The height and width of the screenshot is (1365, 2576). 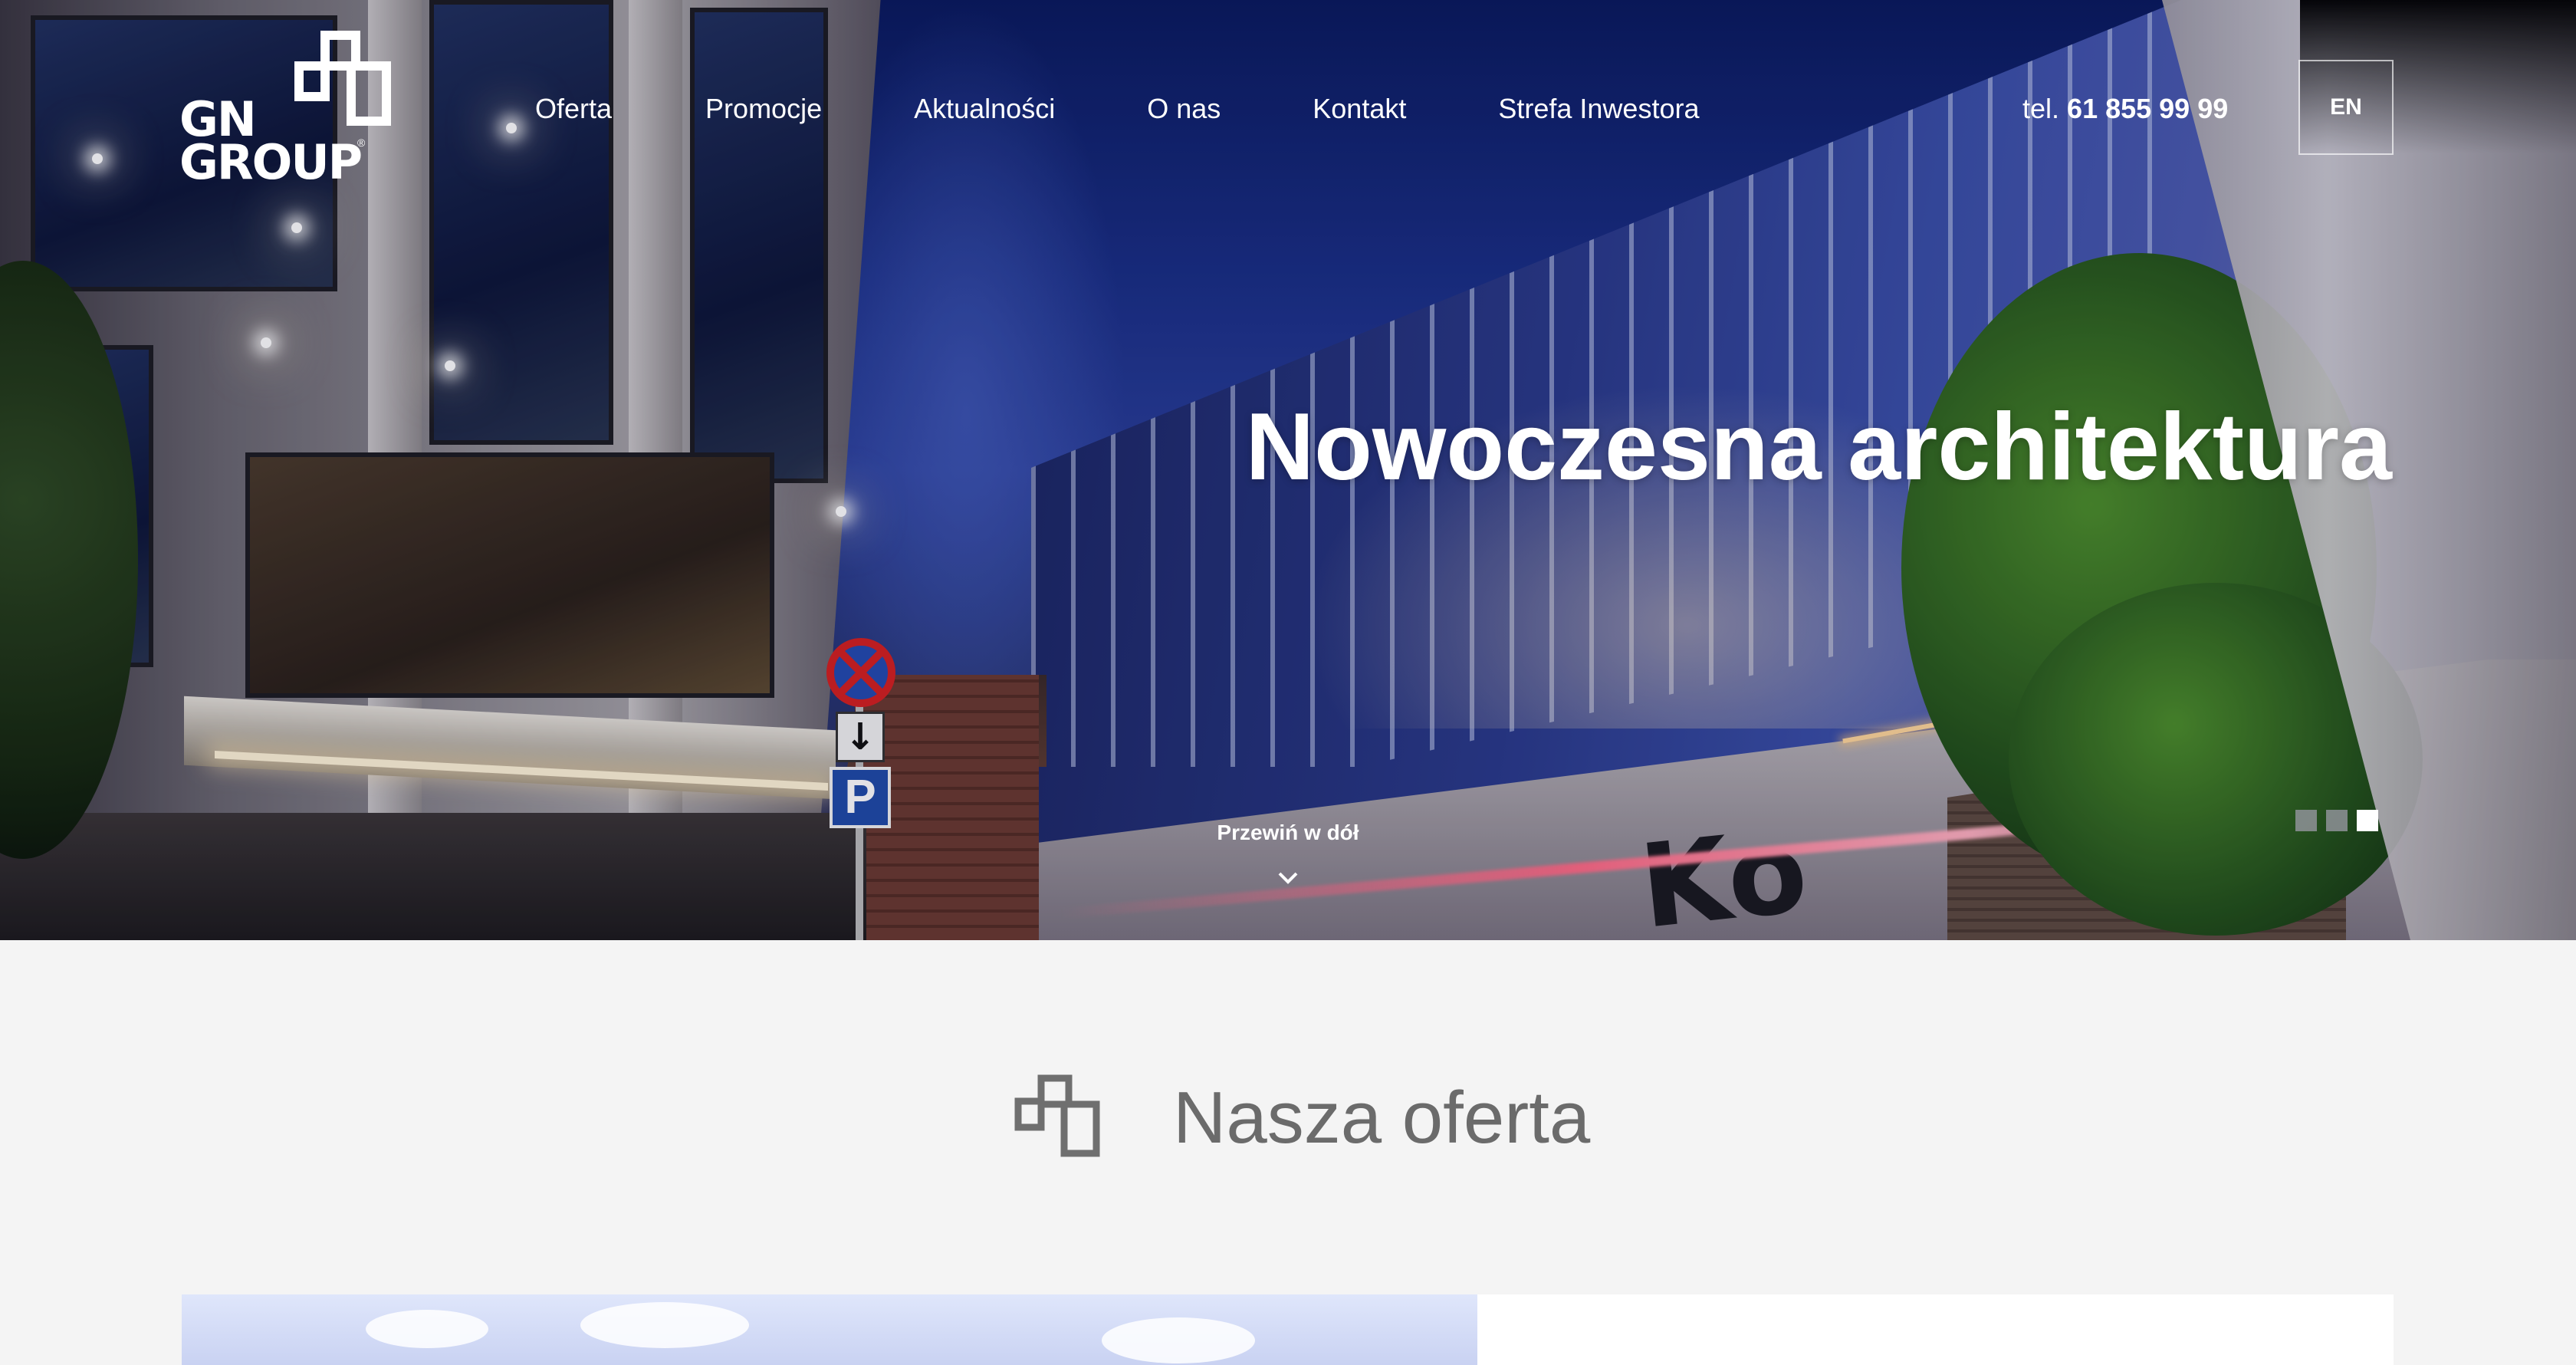 What do you see at coordinates (1057, 1115) in the screenshot?
I see `offer-blocks-icon` at bounding box center [1057, 1115].